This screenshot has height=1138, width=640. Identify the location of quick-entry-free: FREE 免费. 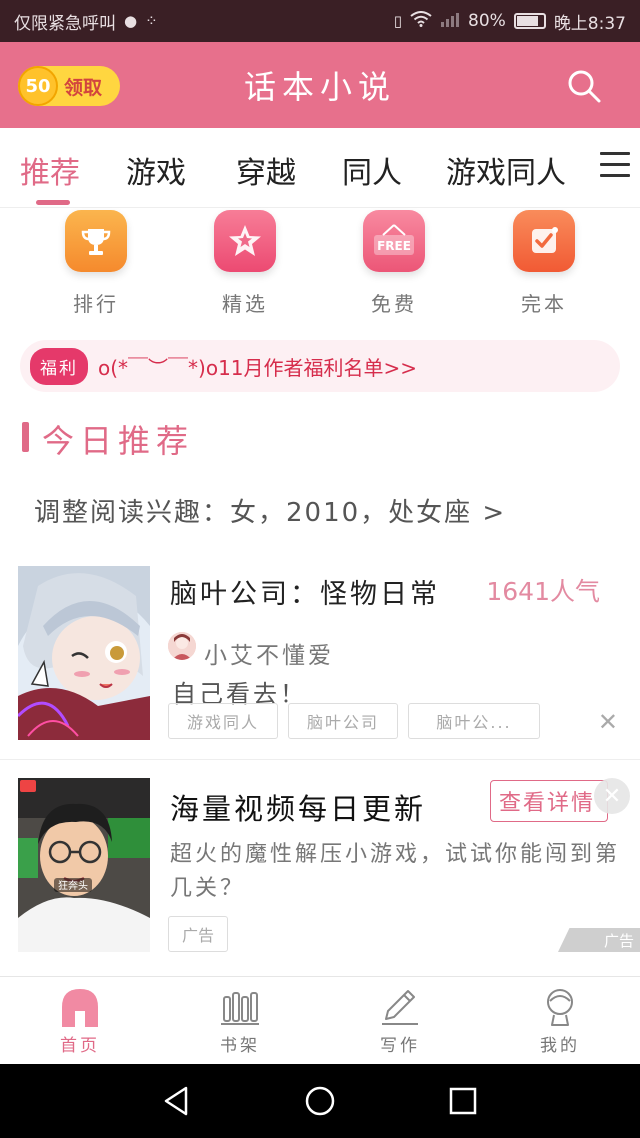
(394, 263).